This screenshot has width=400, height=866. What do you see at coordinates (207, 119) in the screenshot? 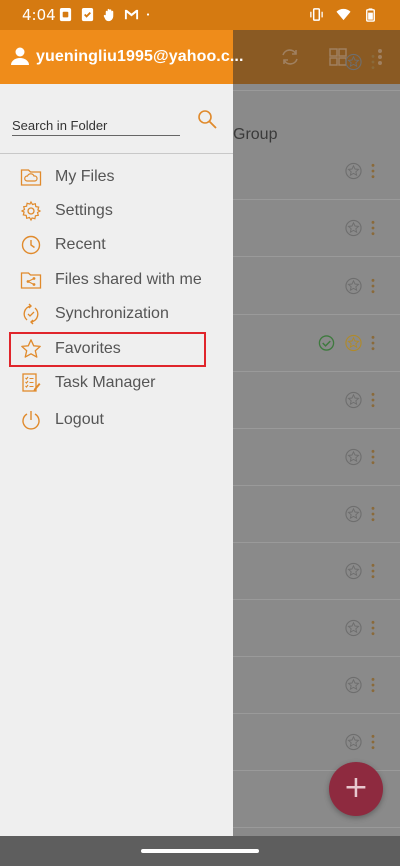
I see `search-icon` at bounding box center [207, 119].